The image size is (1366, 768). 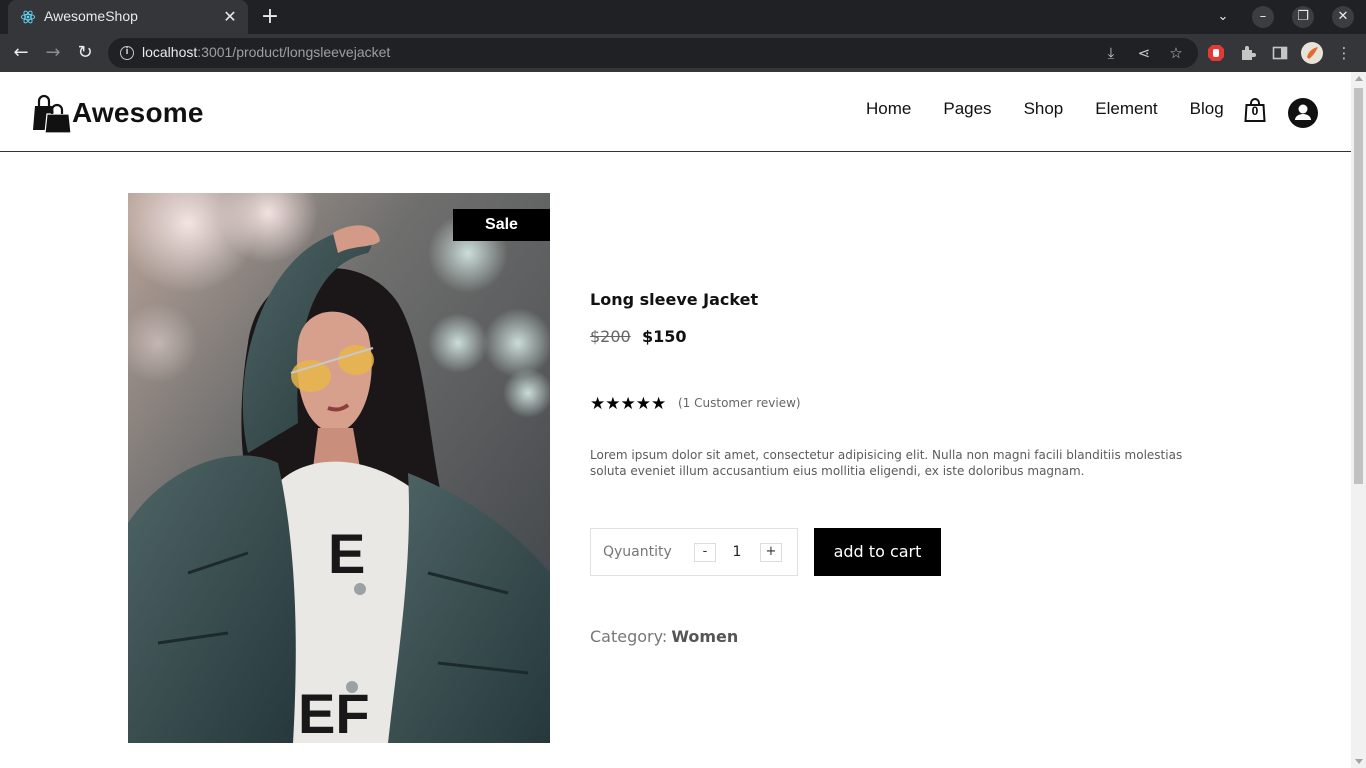 I want to click on install-app-icon: ⤓, so click(x=1111, y=53).